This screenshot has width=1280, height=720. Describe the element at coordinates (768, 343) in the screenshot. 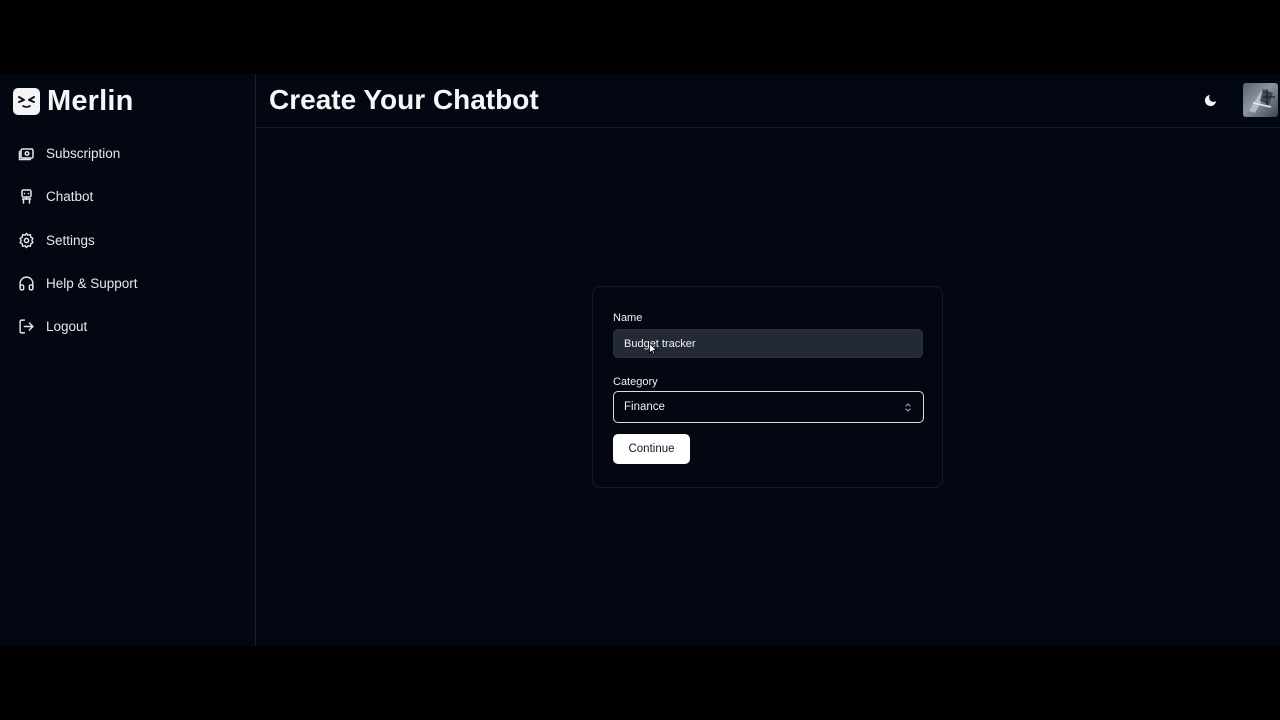

I see `name-input` at that location.